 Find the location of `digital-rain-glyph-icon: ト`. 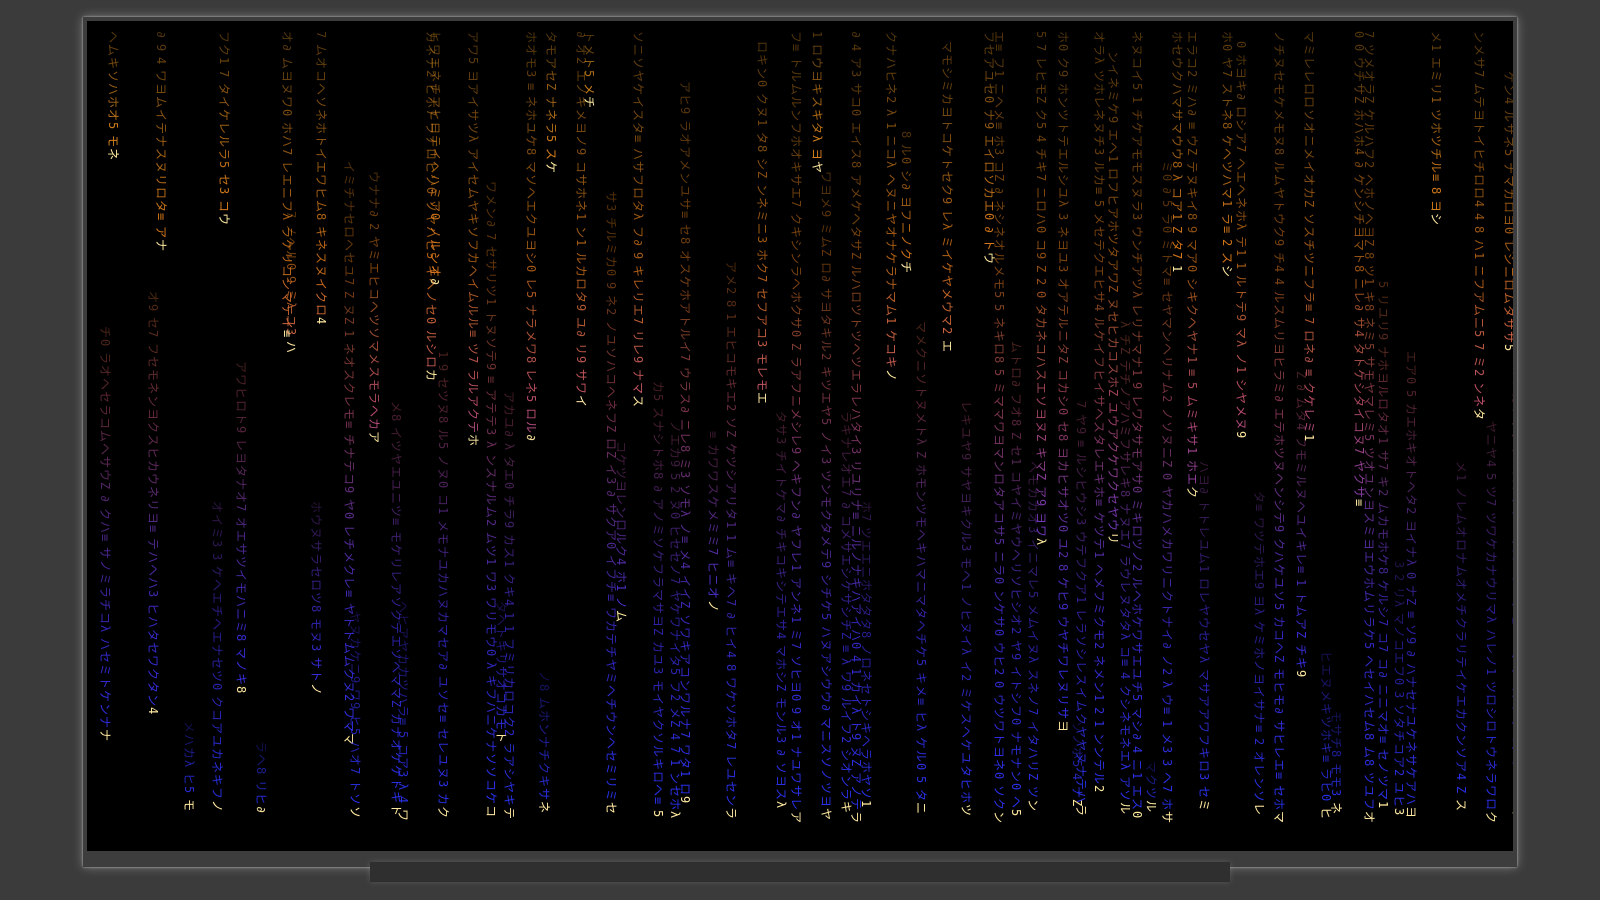

digital-rain-glyph-icon: ト is located at coordinates (1279, 206).